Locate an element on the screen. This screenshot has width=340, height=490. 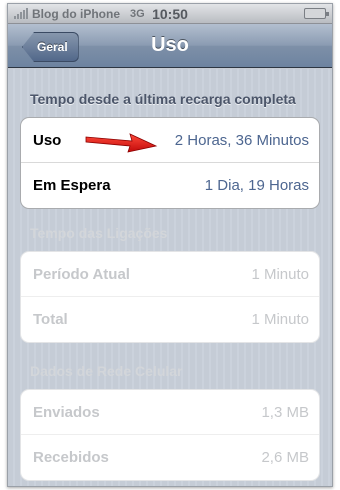
back-button: Geral is located at coordinates (50, 47).